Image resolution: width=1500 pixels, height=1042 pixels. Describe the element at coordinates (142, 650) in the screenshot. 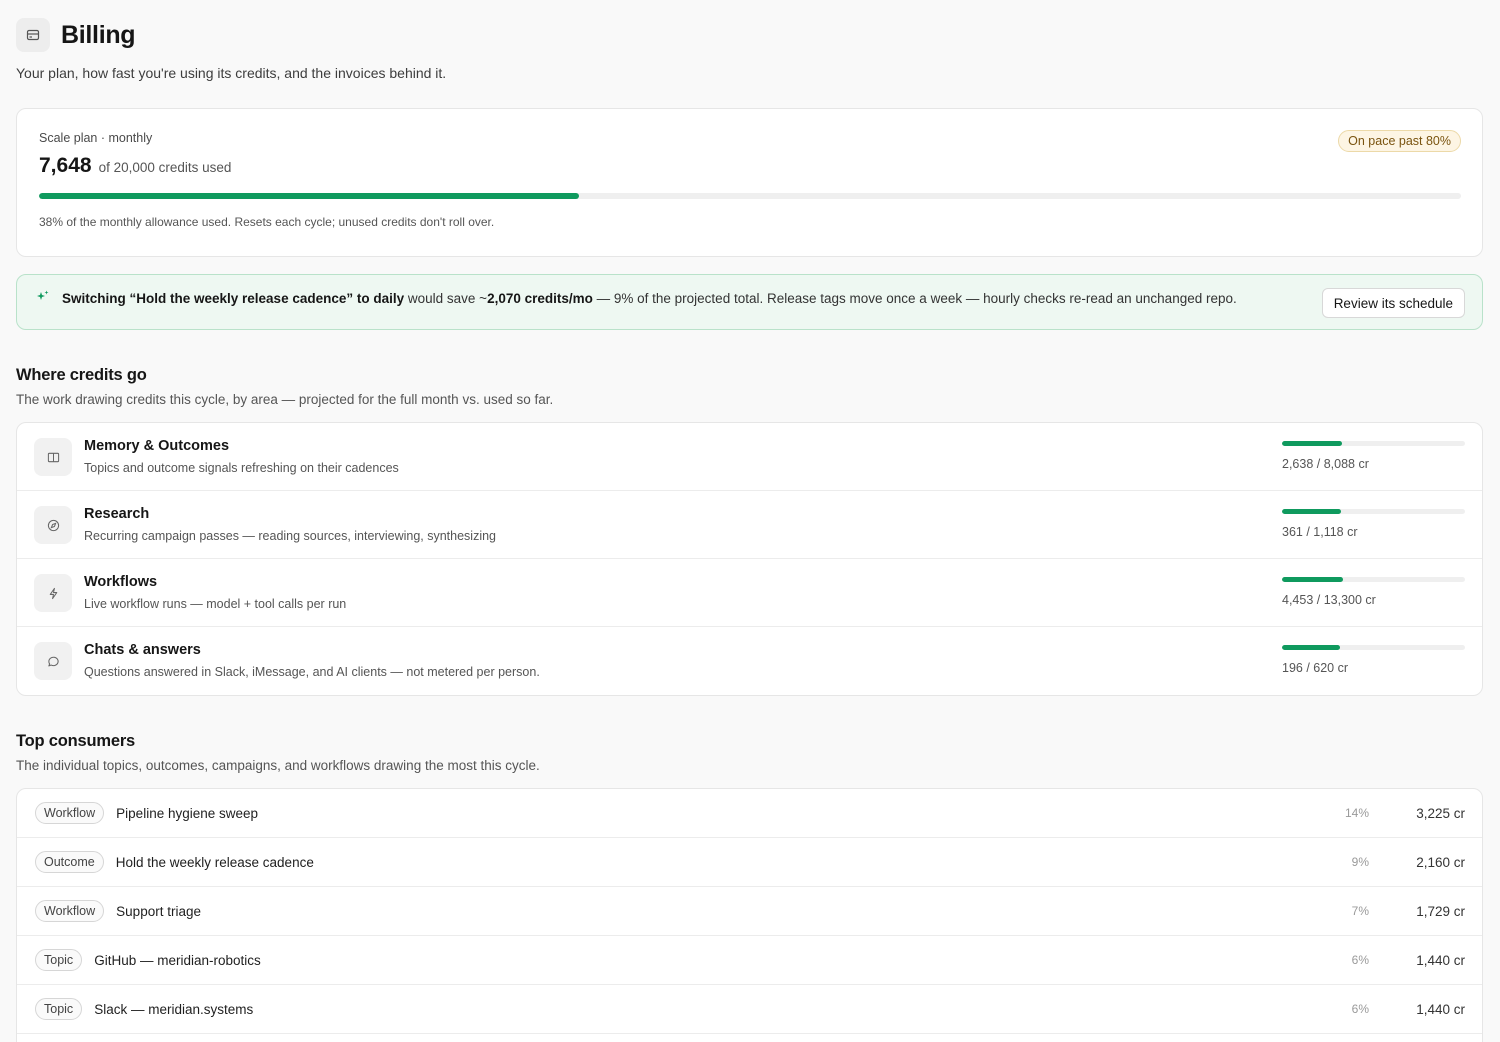

I see `area-name: Chats & answers` at that location.